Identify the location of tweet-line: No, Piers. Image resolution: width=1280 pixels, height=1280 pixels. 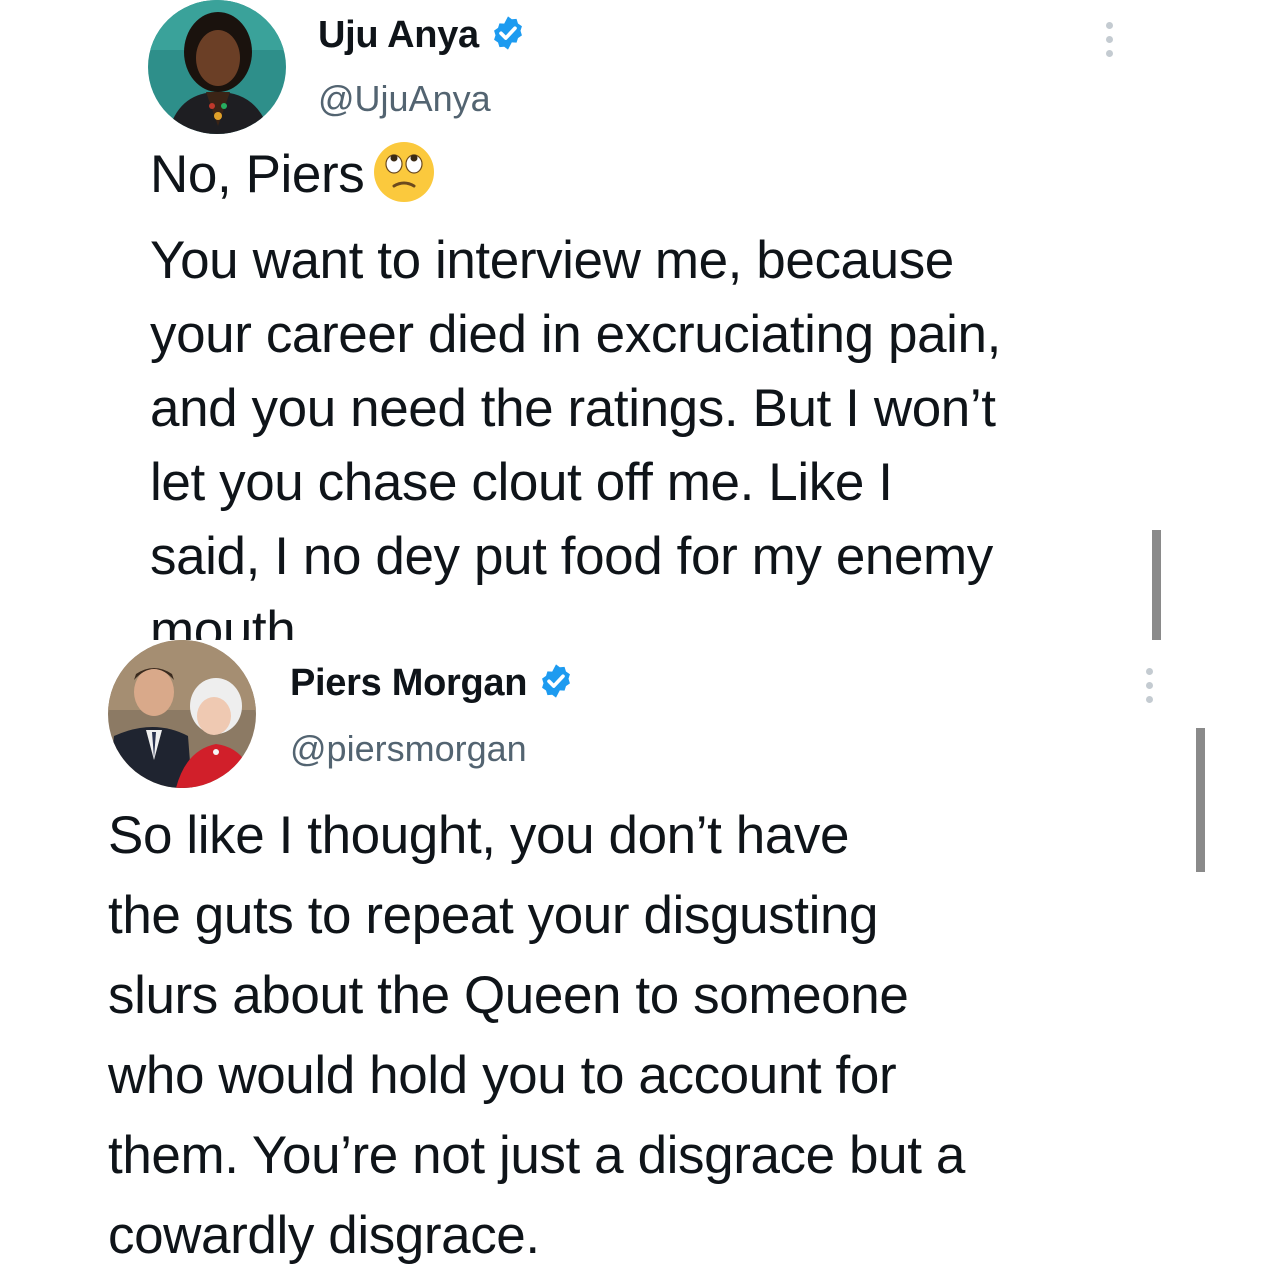
(575, 181).